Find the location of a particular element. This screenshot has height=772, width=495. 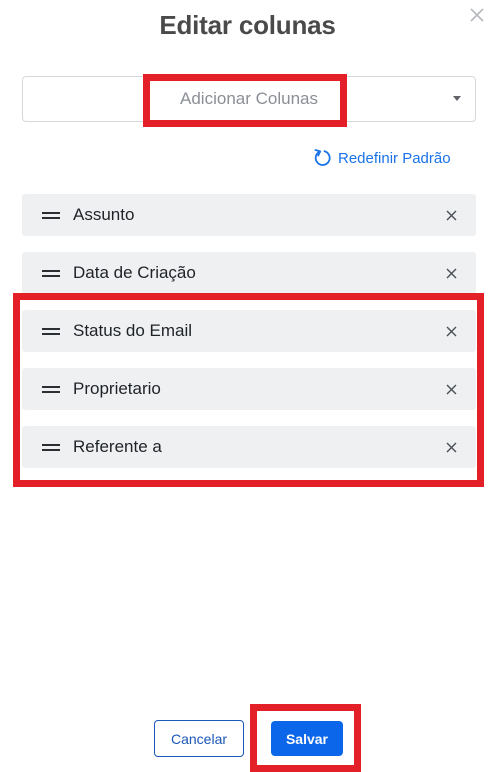

reset-default-link: Redefinir Padrão is located at coordinates (381, 158).